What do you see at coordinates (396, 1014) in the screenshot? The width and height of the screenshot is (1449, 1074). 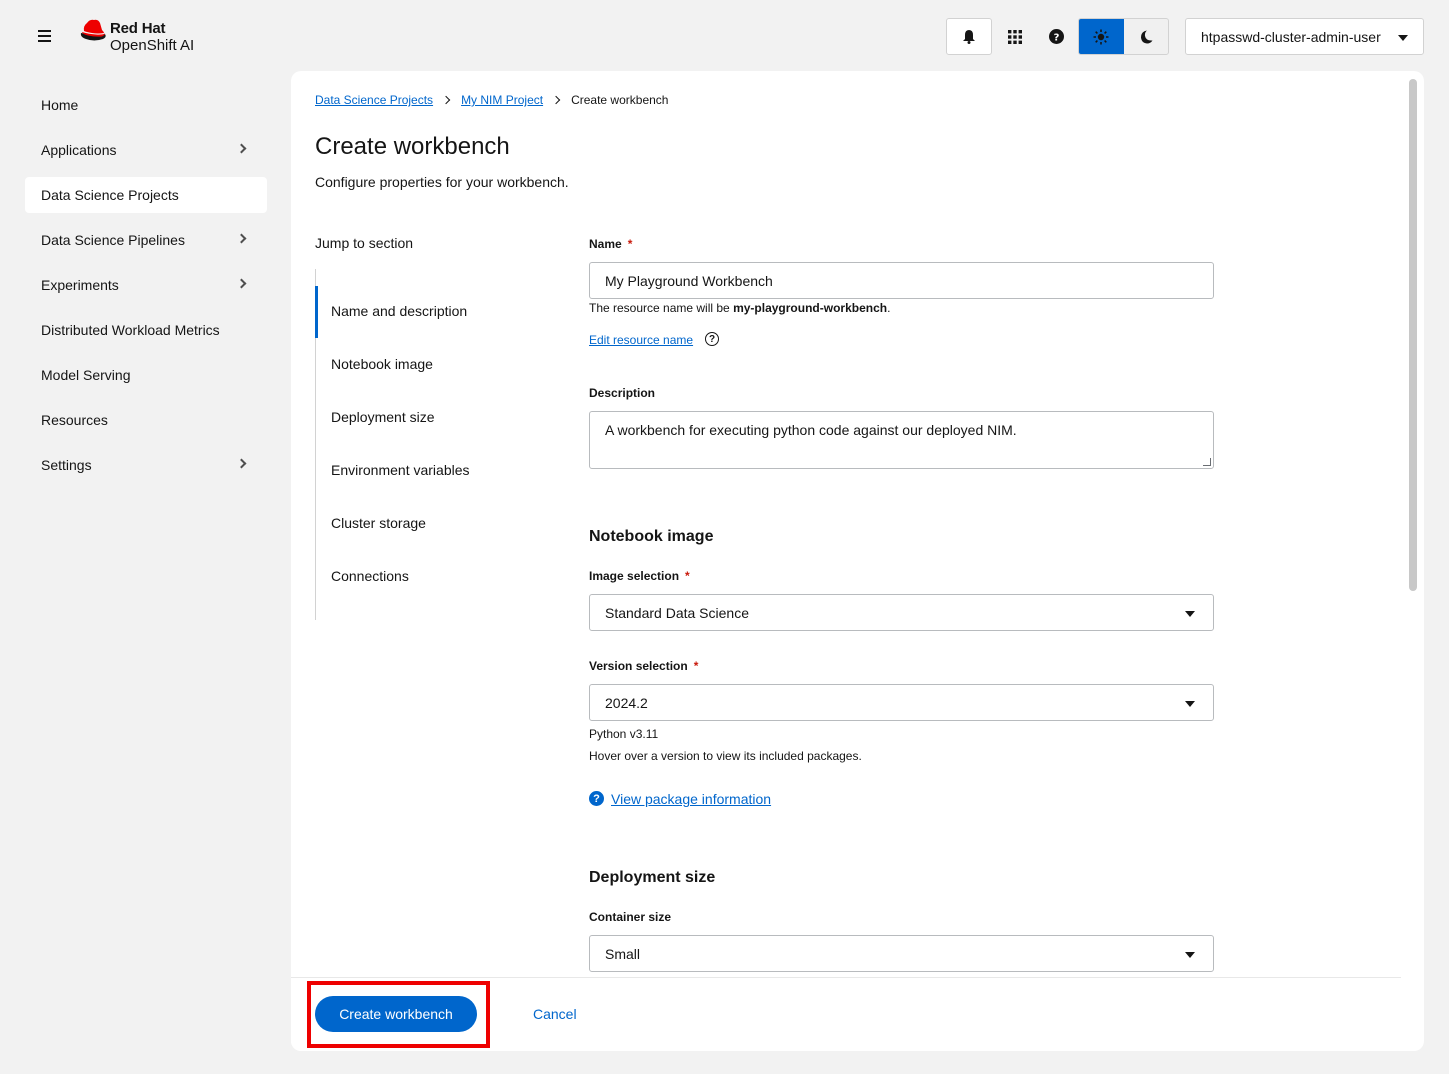 I see `create-workbench-button: Create workbench` at bounding box center [396, 1014].